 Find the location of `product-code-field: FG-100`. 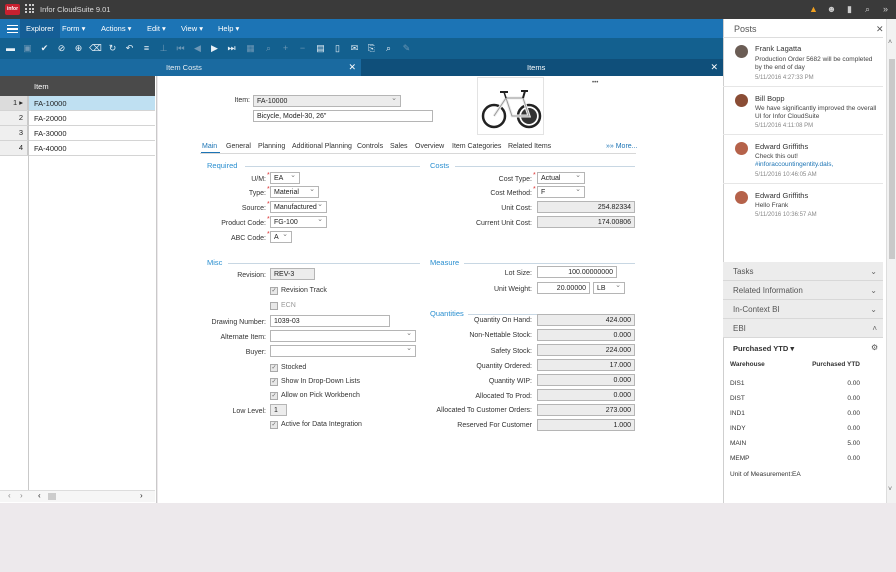

product-code-field: FG-100 is located at coordinates (298, 222).